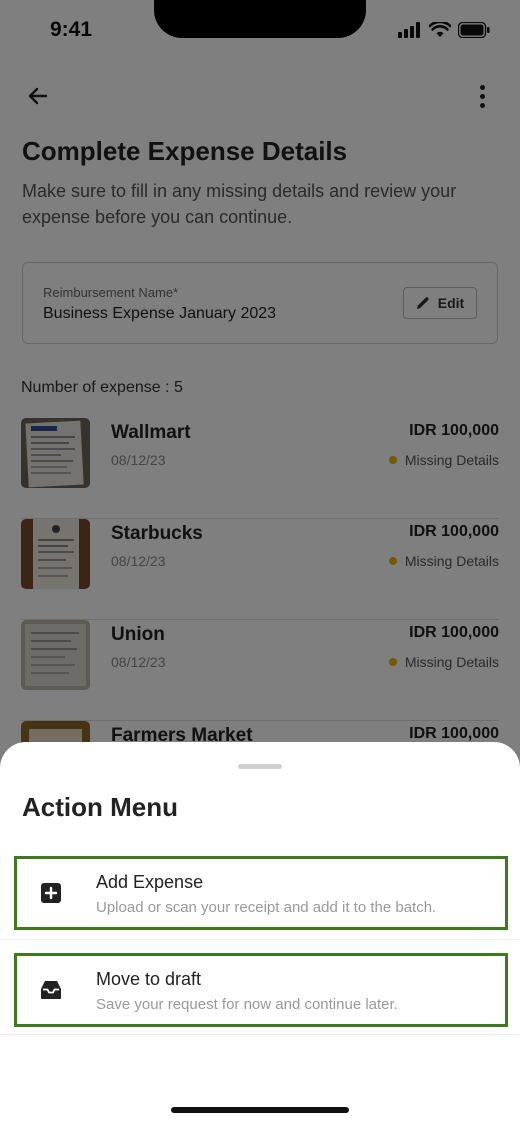  Describe the element at coordinates (51, 990) in the screenshot. I see `inbox-icon` at that location.